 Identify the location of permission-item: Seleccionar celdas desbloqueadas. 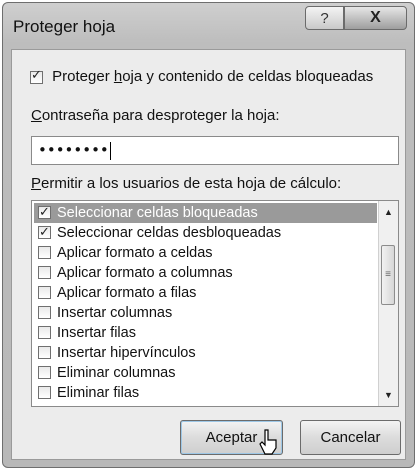
(205, 233).